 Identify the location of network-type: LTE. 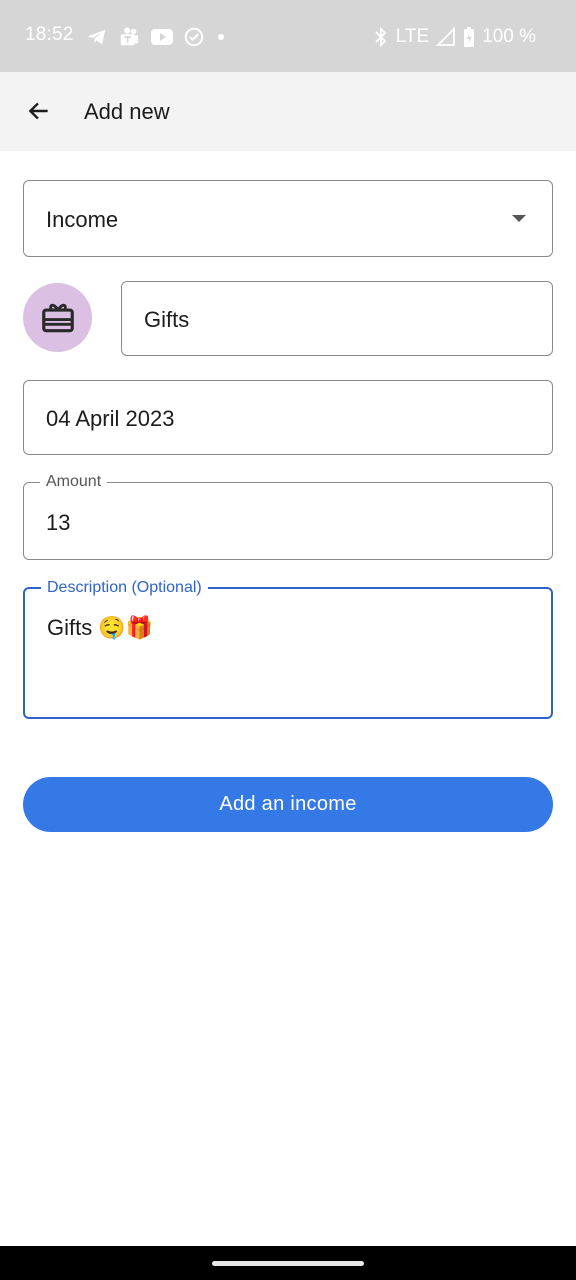
(412, 36).